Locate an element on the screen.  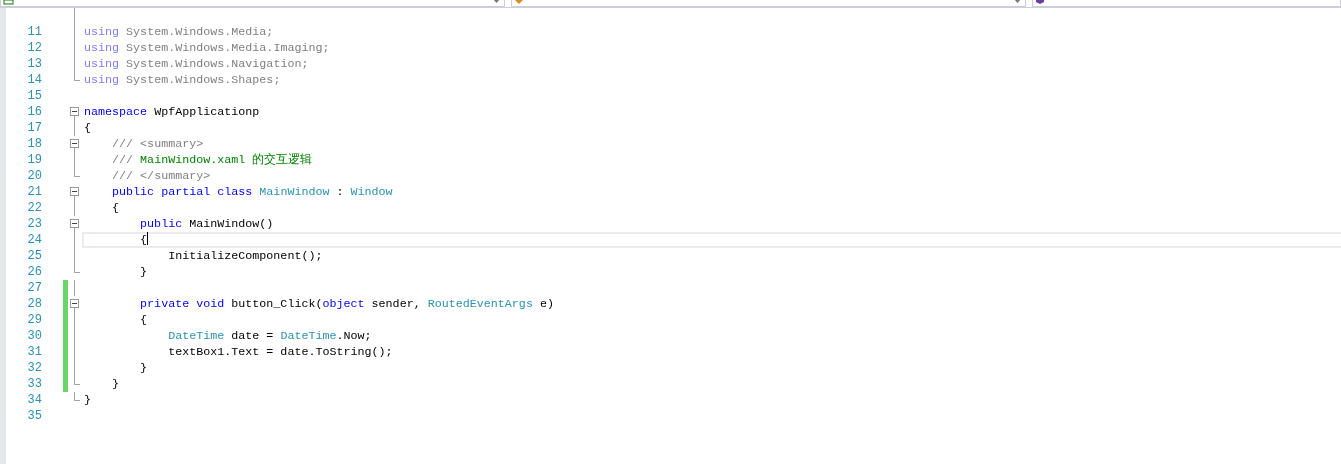
code-line: /// MainWindow.xaml 的交互逻辑 is located at coordinates (212, 160).